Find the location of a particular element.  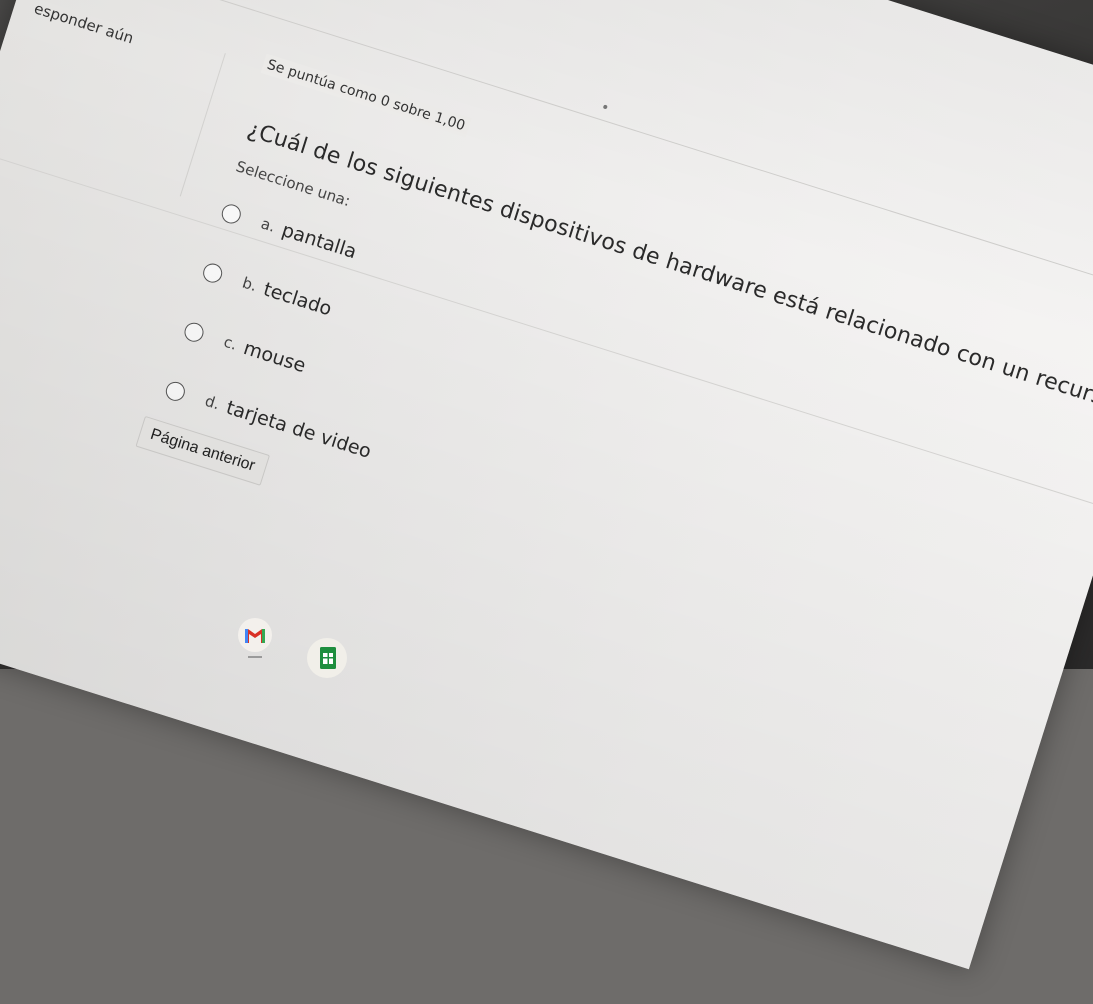

question-grade: Se puntúa como 0 sobre 1,00 is located at coordinates (366, 95).